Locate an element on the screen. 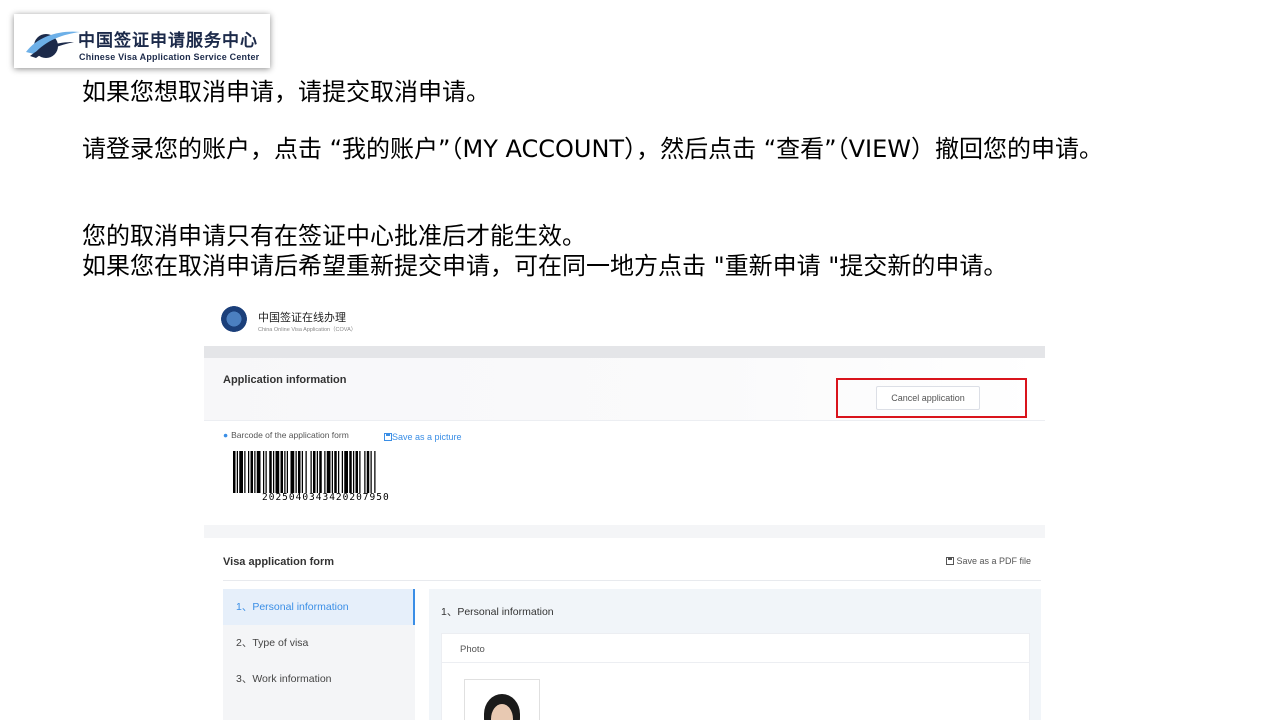 This screenshot has height=720, width=1280. application-barcode is located at coordinates (304, 472).